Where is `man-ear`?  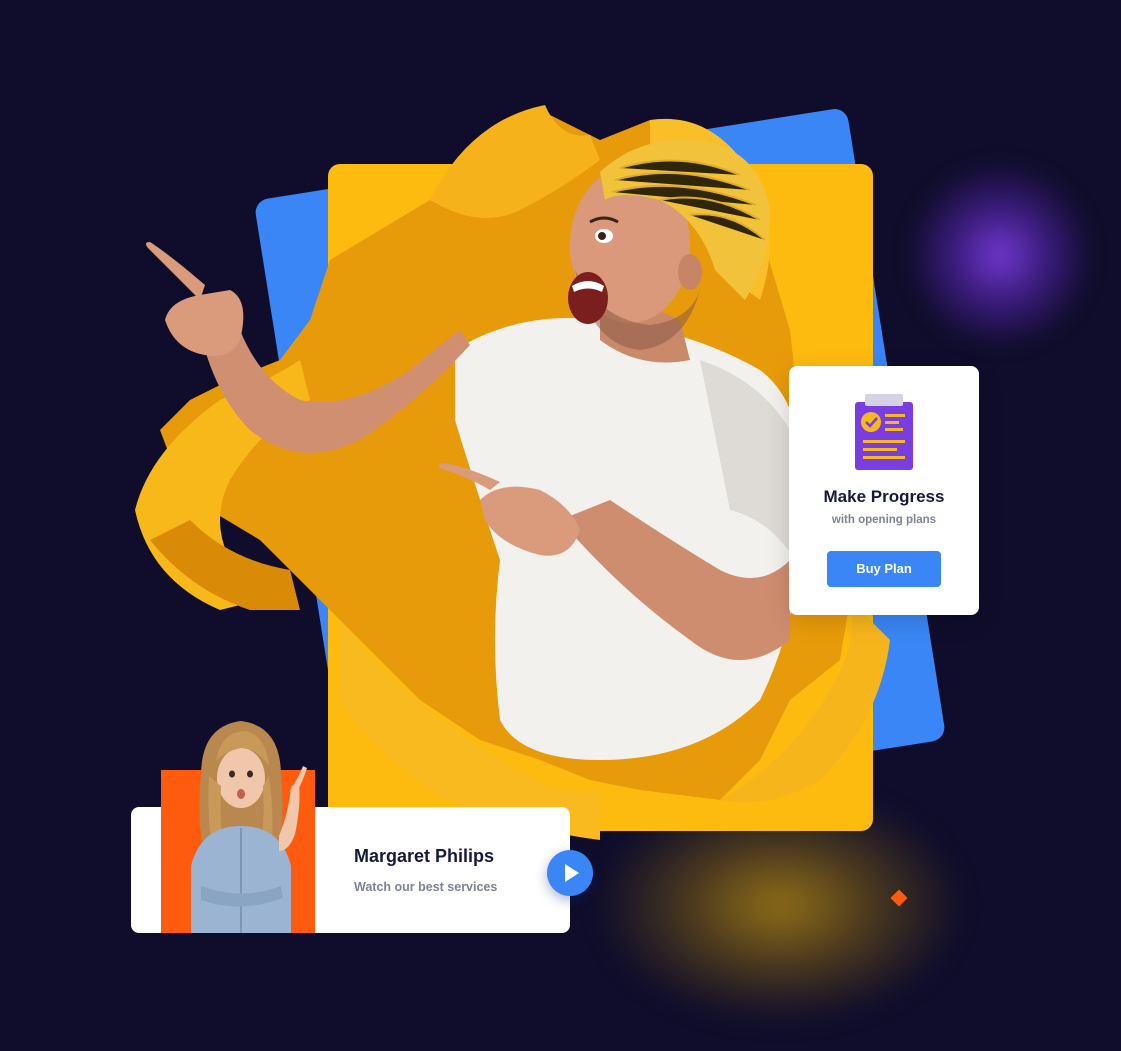 man-ear is located at coordinates (690, 272).